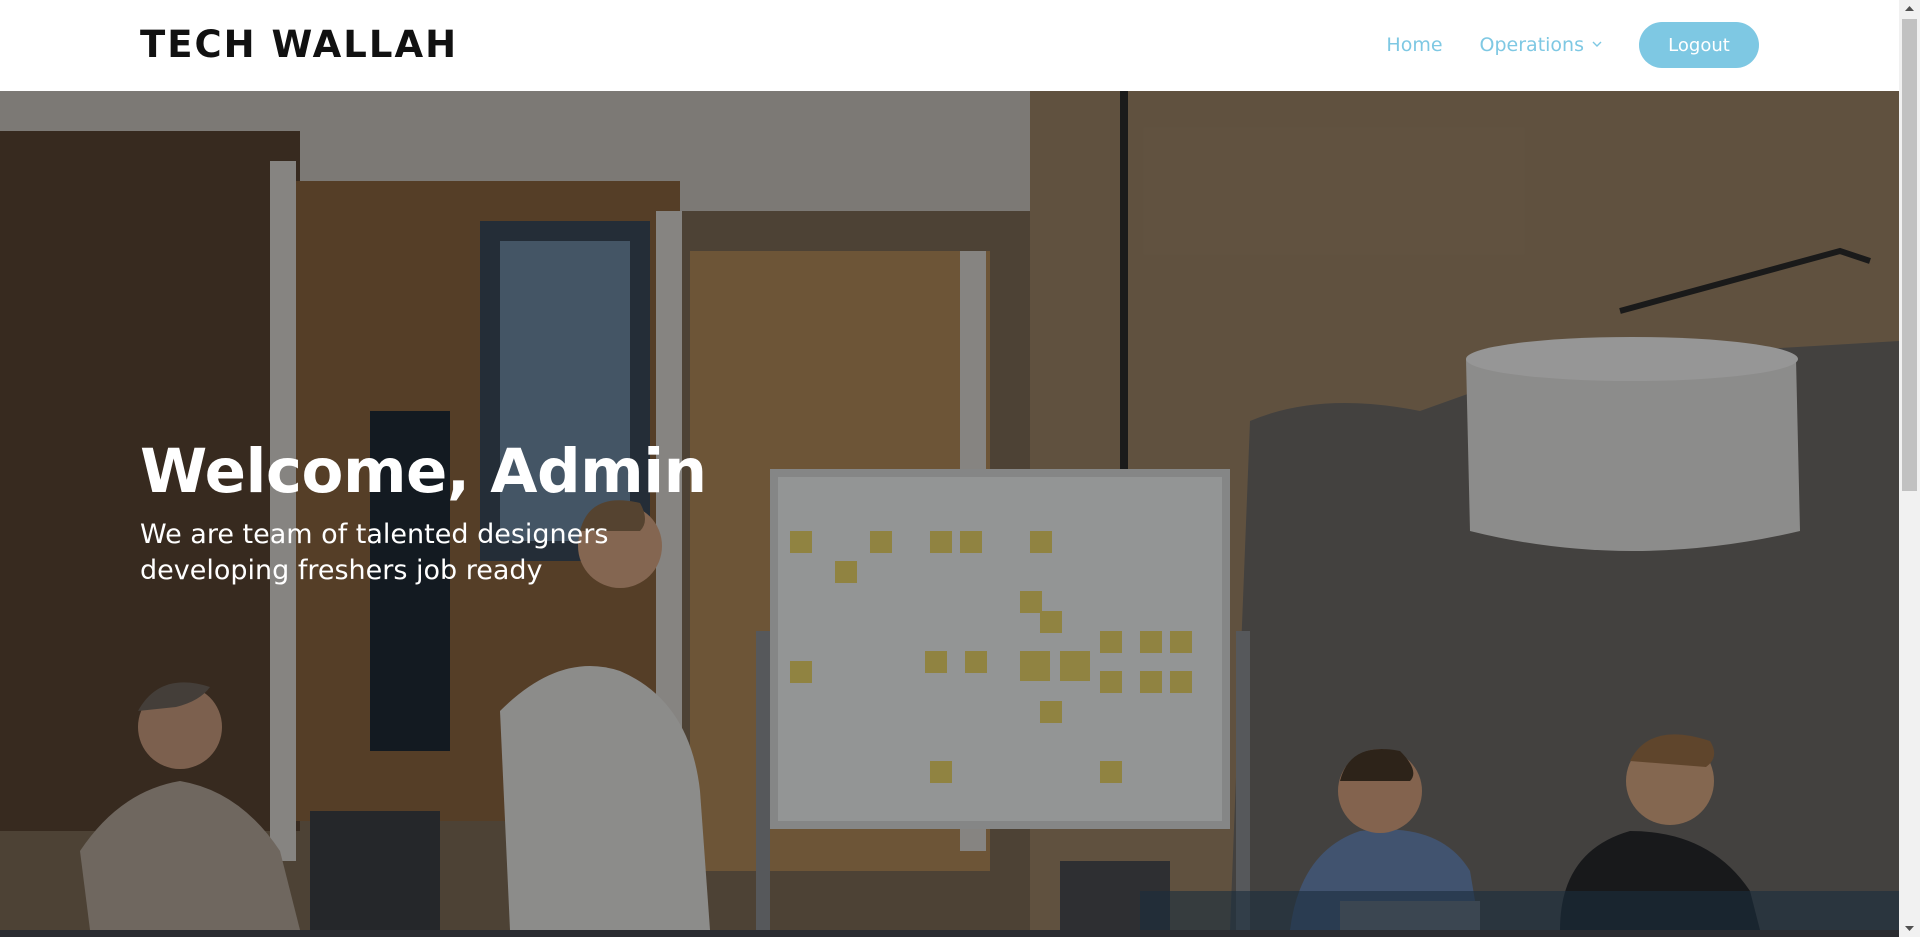 The width and height of the screenshot is (1920, 937). Describe the element at coordinates (1909, 8) in the screenshot. I see `arrow-up-icon` at that location.